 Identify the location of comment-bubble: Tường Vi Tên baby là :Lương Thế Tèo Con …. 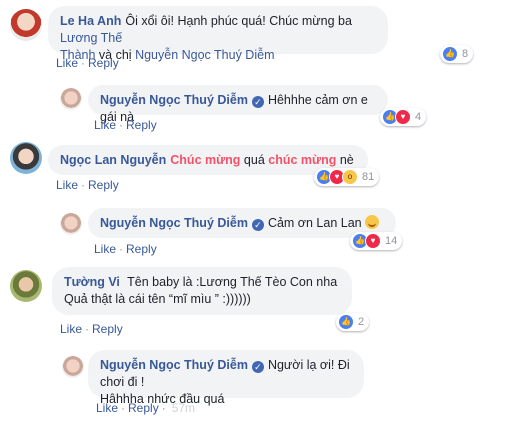
(202, 291).